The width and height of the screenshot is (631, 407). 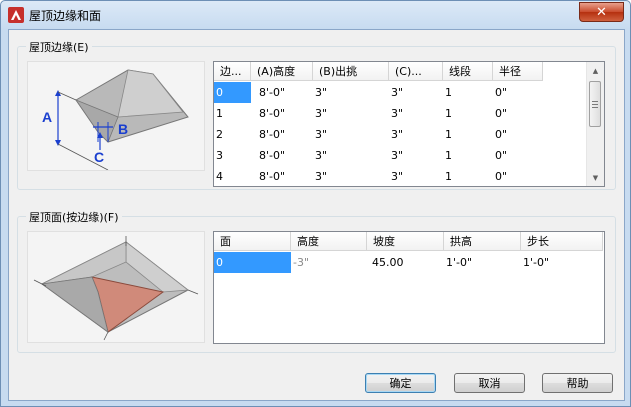 I want to click on col-overhang: (B)出挑, so click(x=351, y=71).